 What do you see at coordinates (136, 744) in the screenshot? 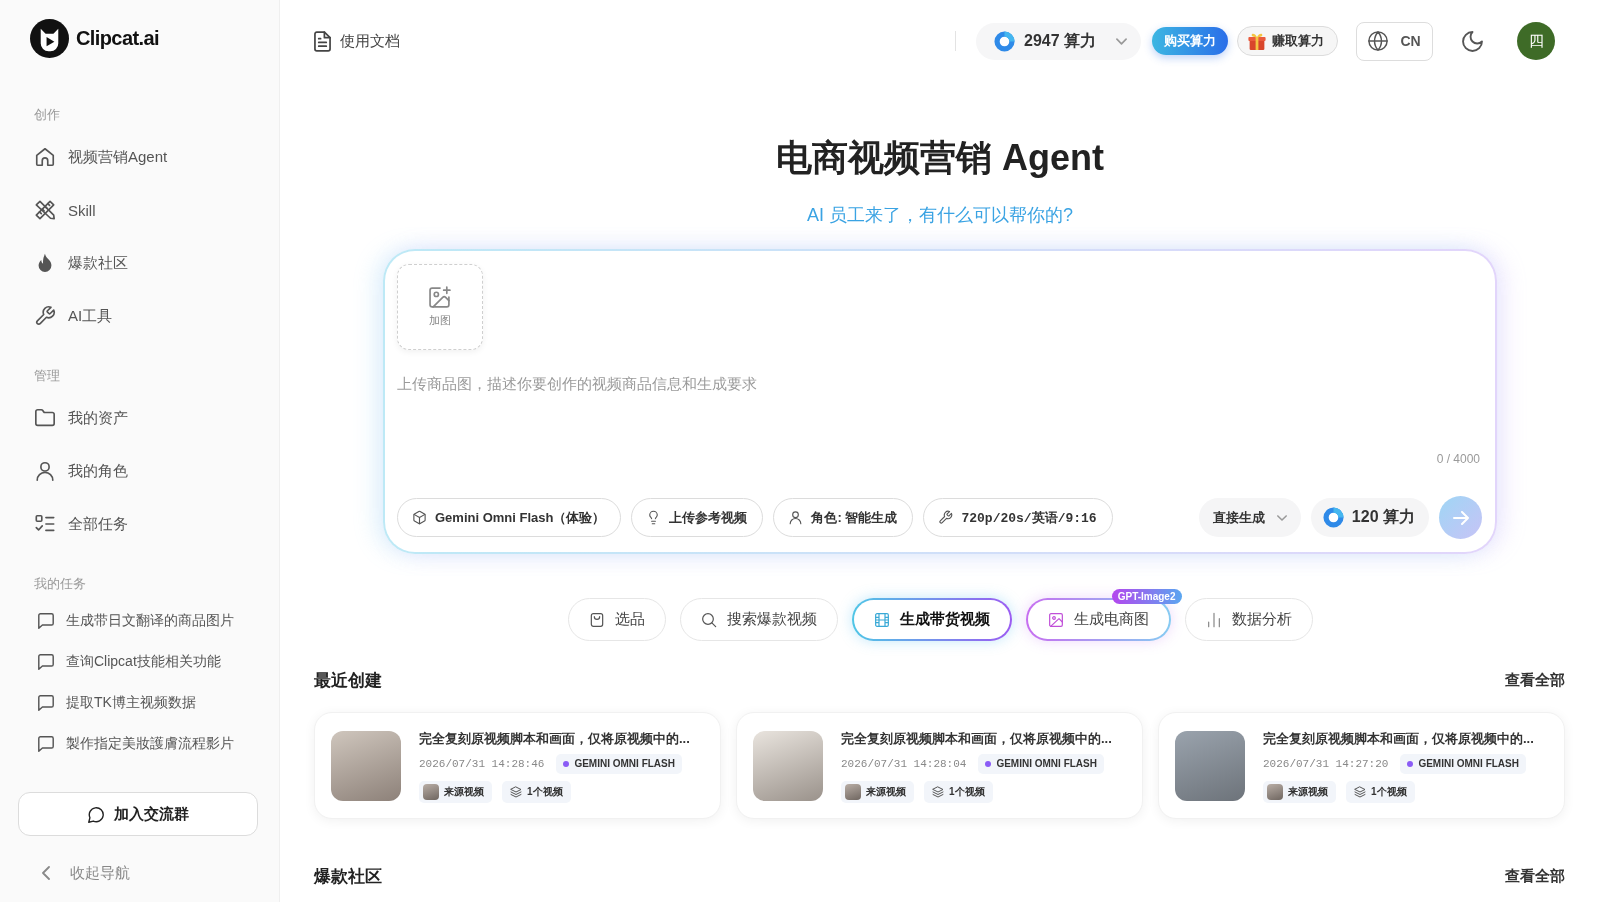
I see `task-item: 製作指定美妝護膚流程影片` at bounding box center [136, 744].